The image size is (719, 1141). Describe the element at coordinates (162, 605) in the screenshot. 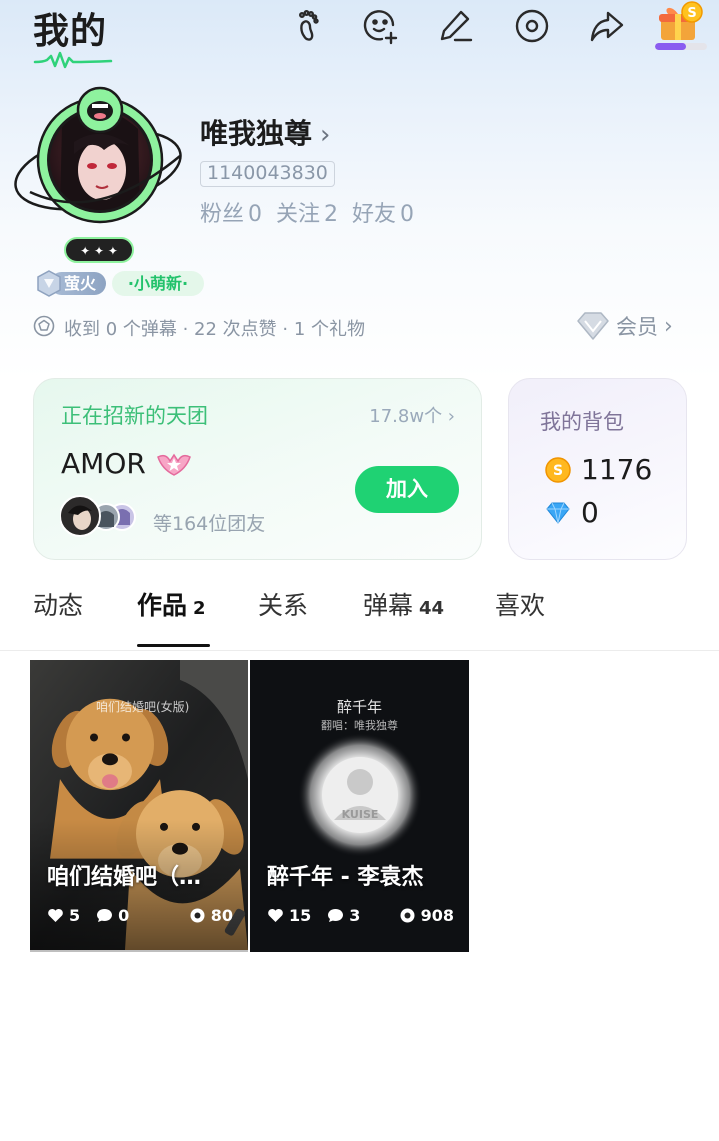

I see `tab-label: 作品` at that location.